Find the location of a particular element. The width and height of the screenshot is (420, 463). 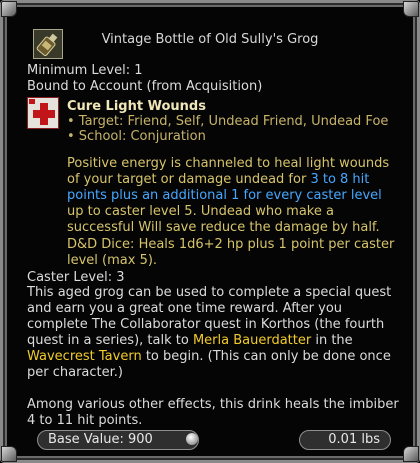

spell-name: Cure Light Wounds is located at coordinates (136, 106).